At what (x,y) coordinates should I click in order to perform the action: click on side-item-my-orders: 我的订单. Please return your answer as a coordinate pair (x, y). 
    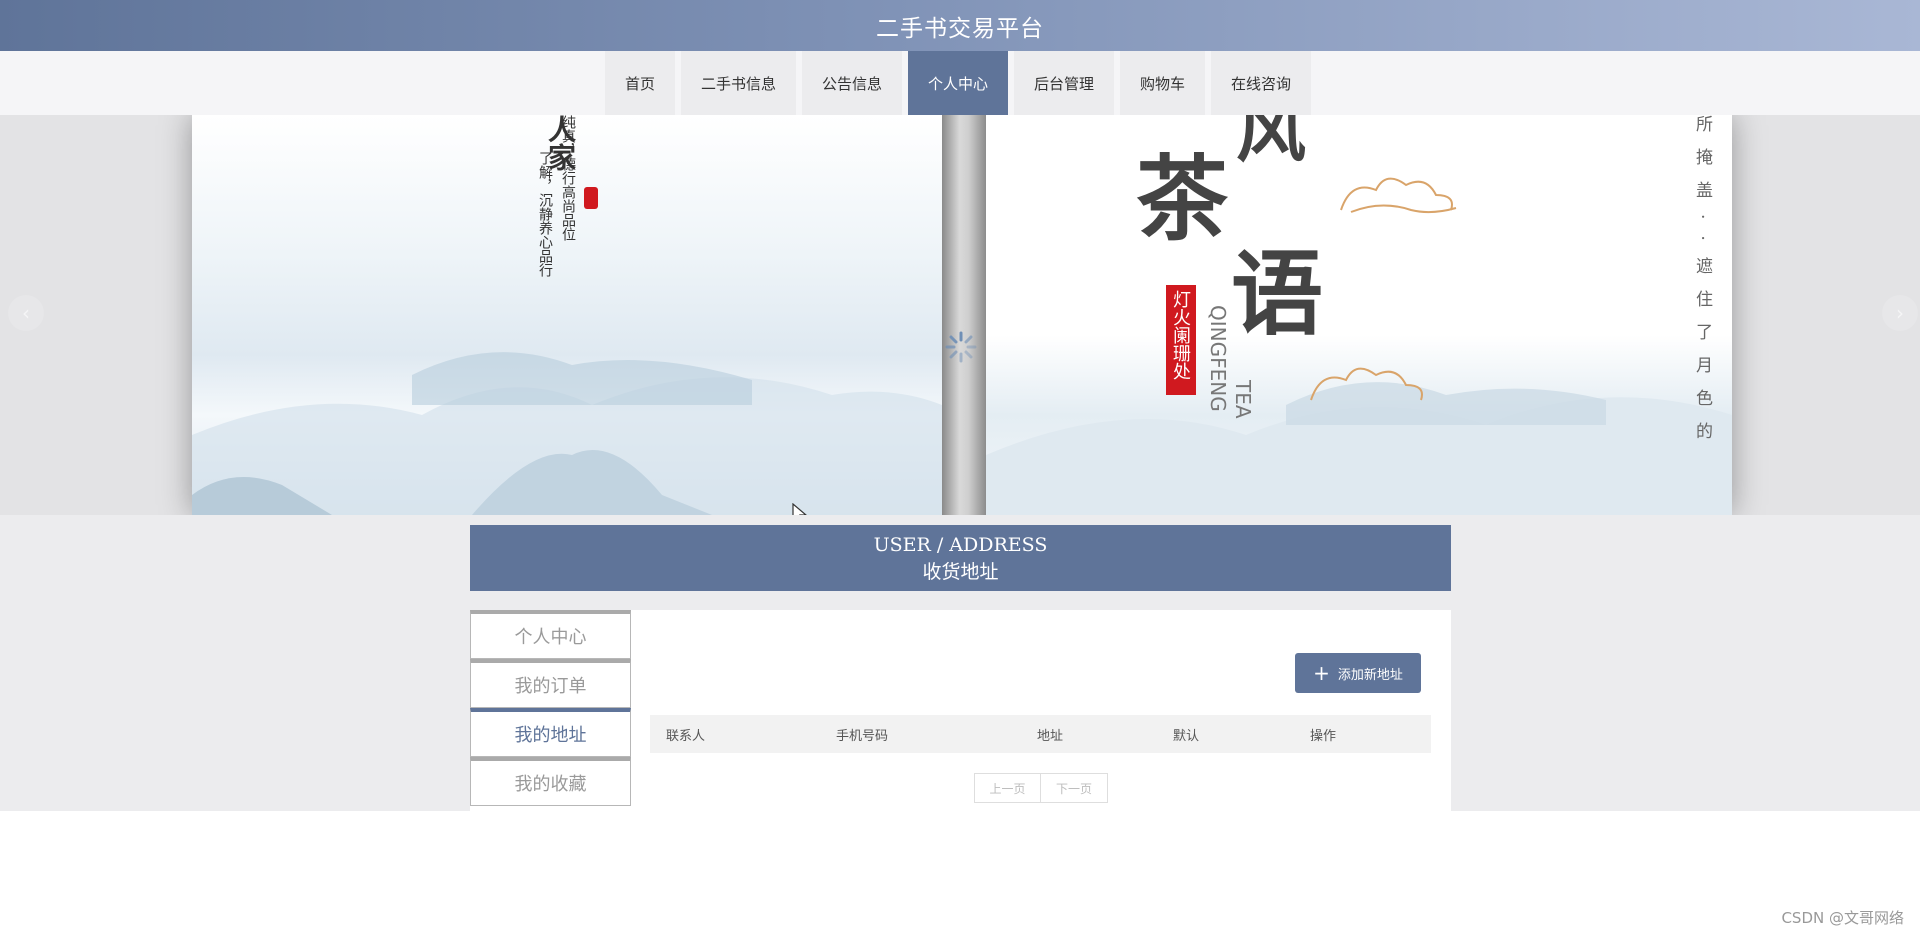
    Looking at the image, I should click on (550, 683).